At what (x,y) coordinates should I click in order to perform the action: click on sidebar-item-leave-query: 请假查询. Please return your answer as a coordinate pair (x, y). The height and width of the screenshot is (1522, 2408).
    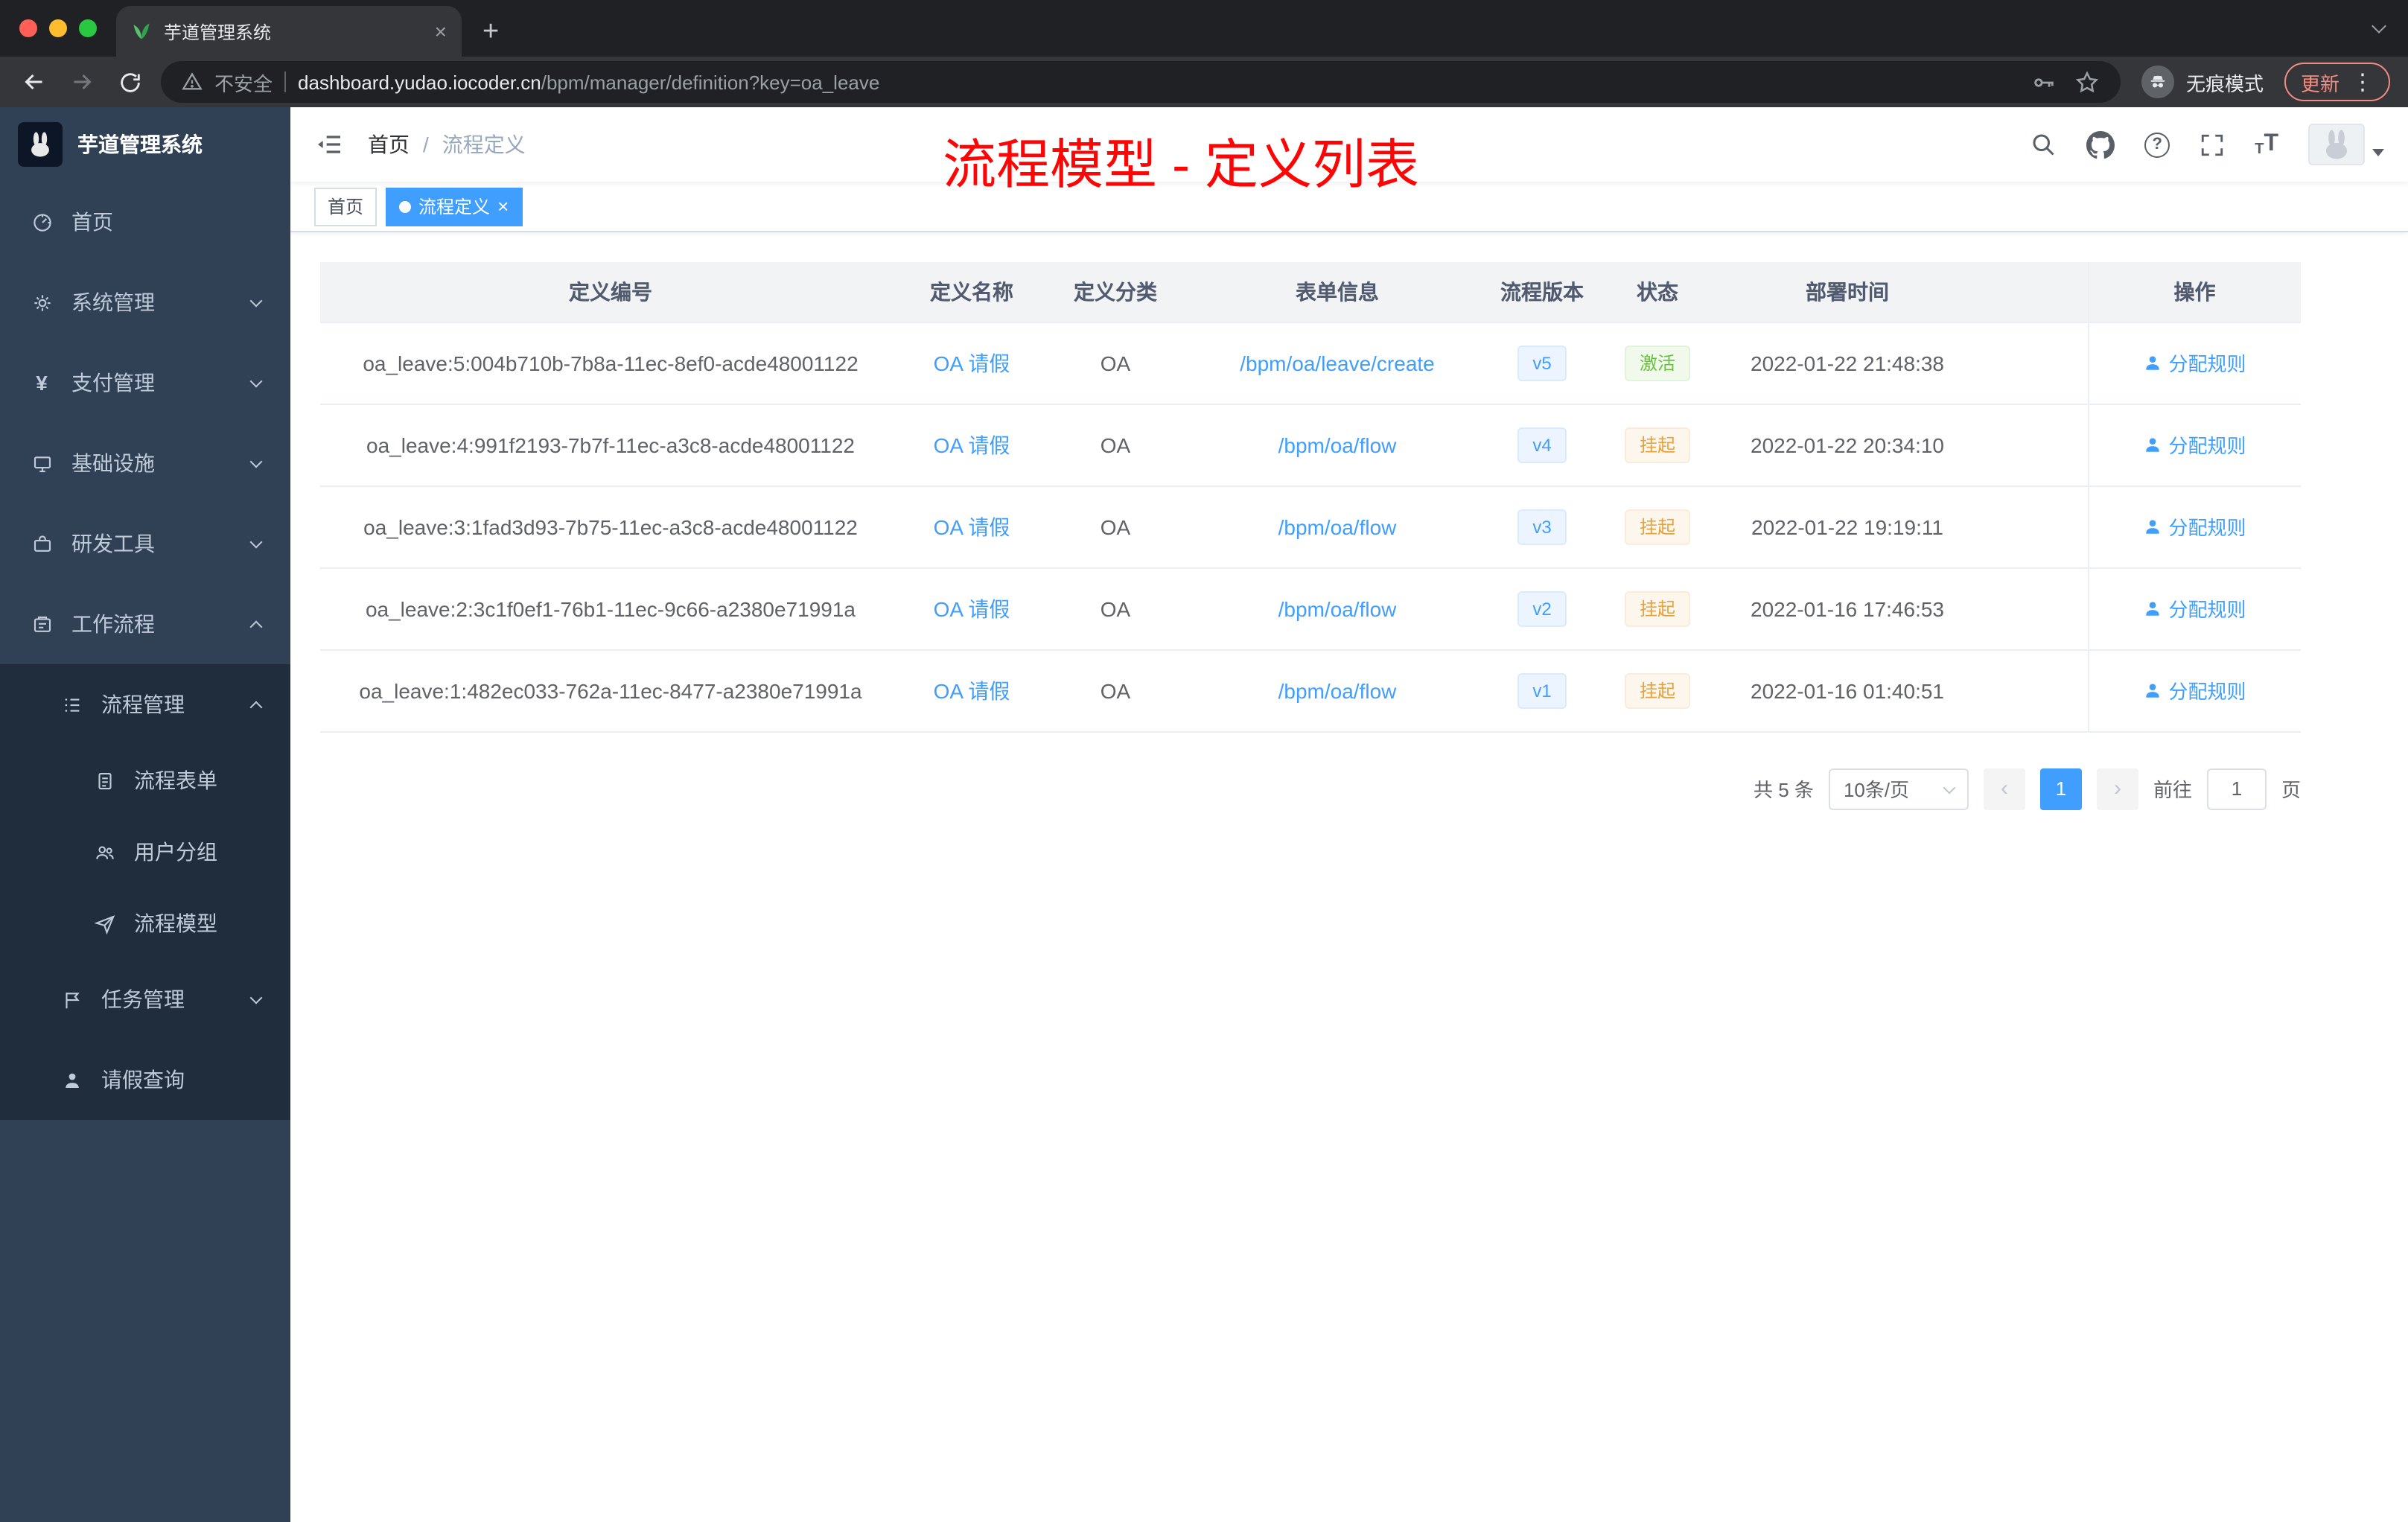
    Looking at the image, I should click on (145, 1079).